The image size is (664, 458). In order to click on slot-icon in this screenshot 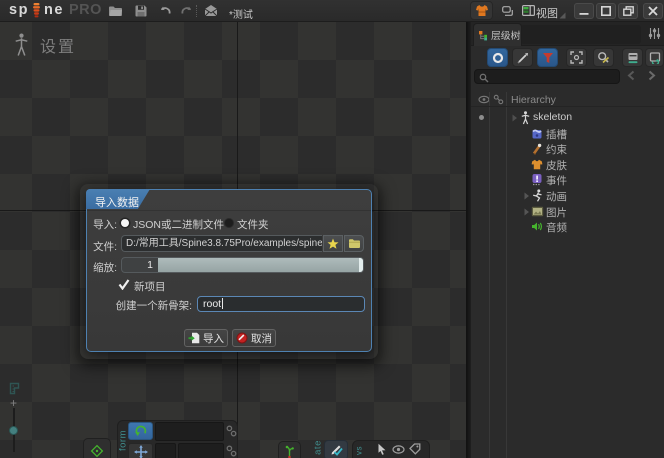, I will do `click(537, 134)`.